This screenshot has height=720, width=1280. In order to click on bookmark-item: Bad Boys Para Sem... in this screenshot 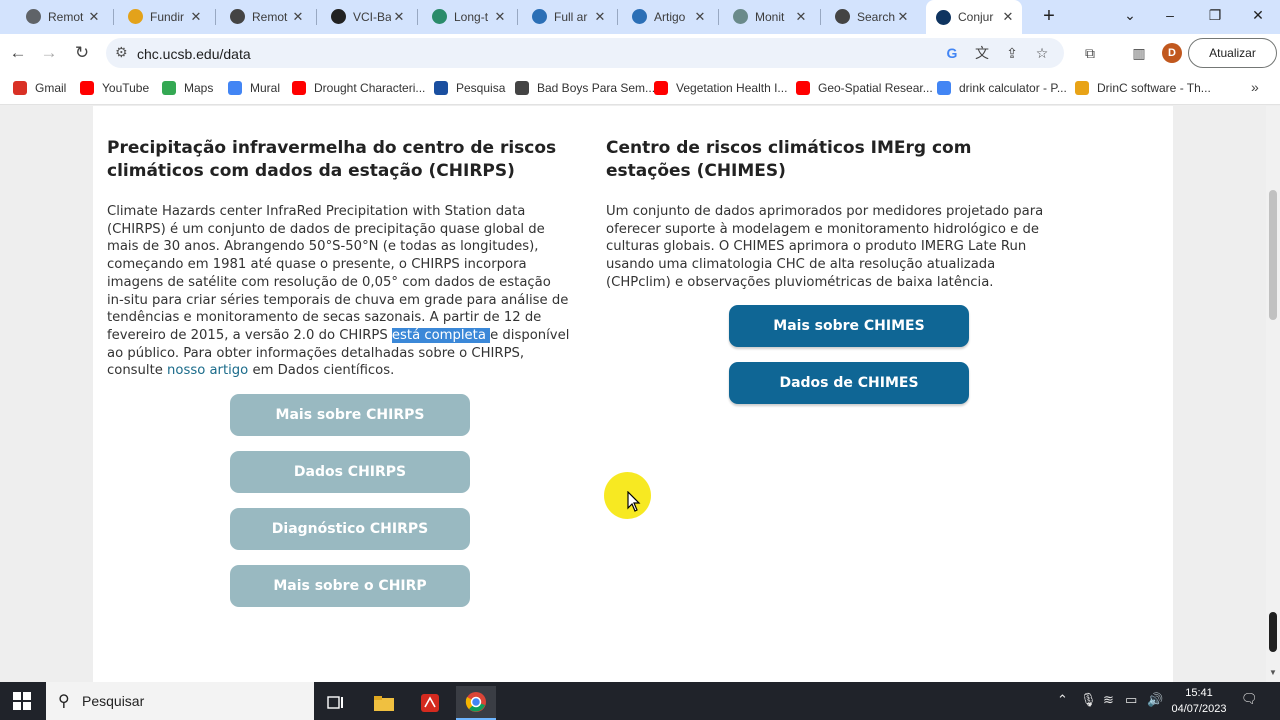, I will do `click(585, 88)`.